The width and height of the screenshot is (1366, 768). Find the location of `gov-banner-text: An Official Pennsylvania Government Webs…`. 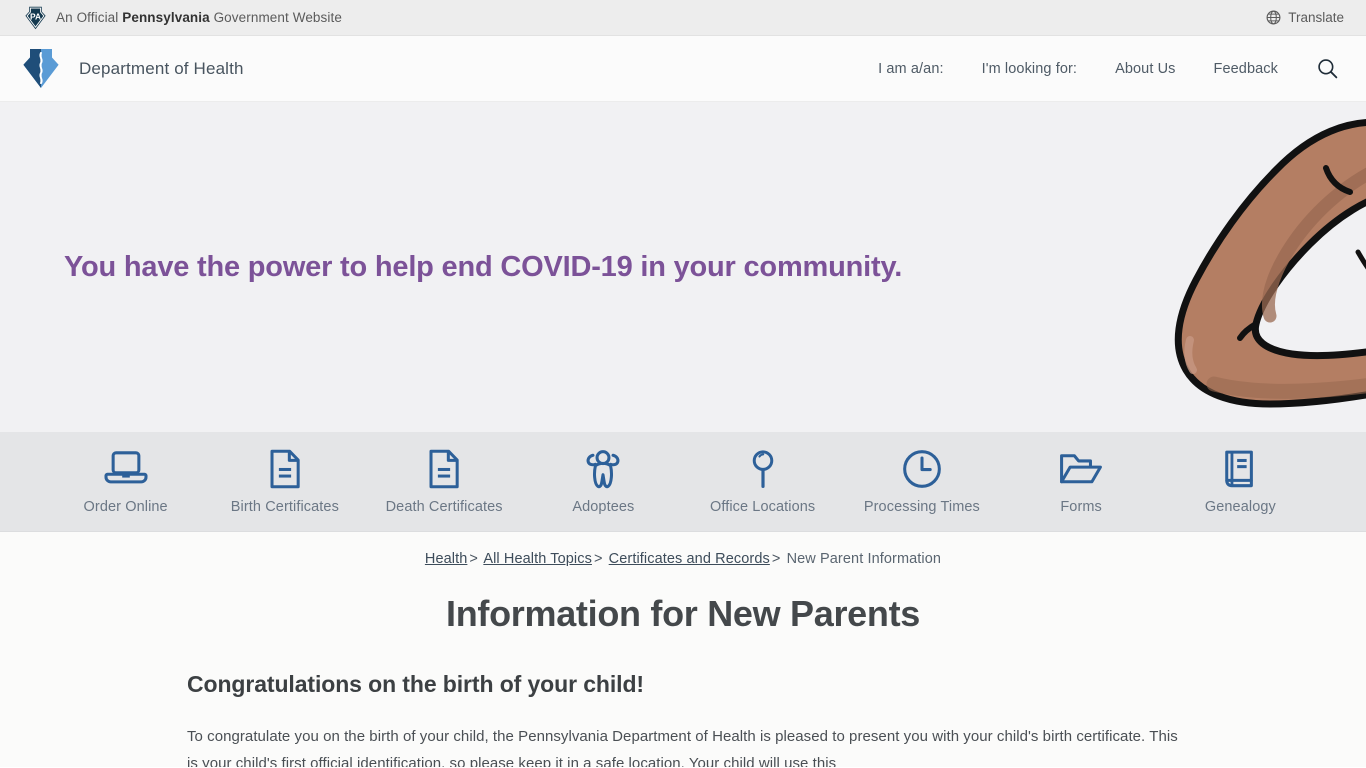

gov-banner-text: An Official Pennsylvania Government Webs… is located at coordinates (199, 17).